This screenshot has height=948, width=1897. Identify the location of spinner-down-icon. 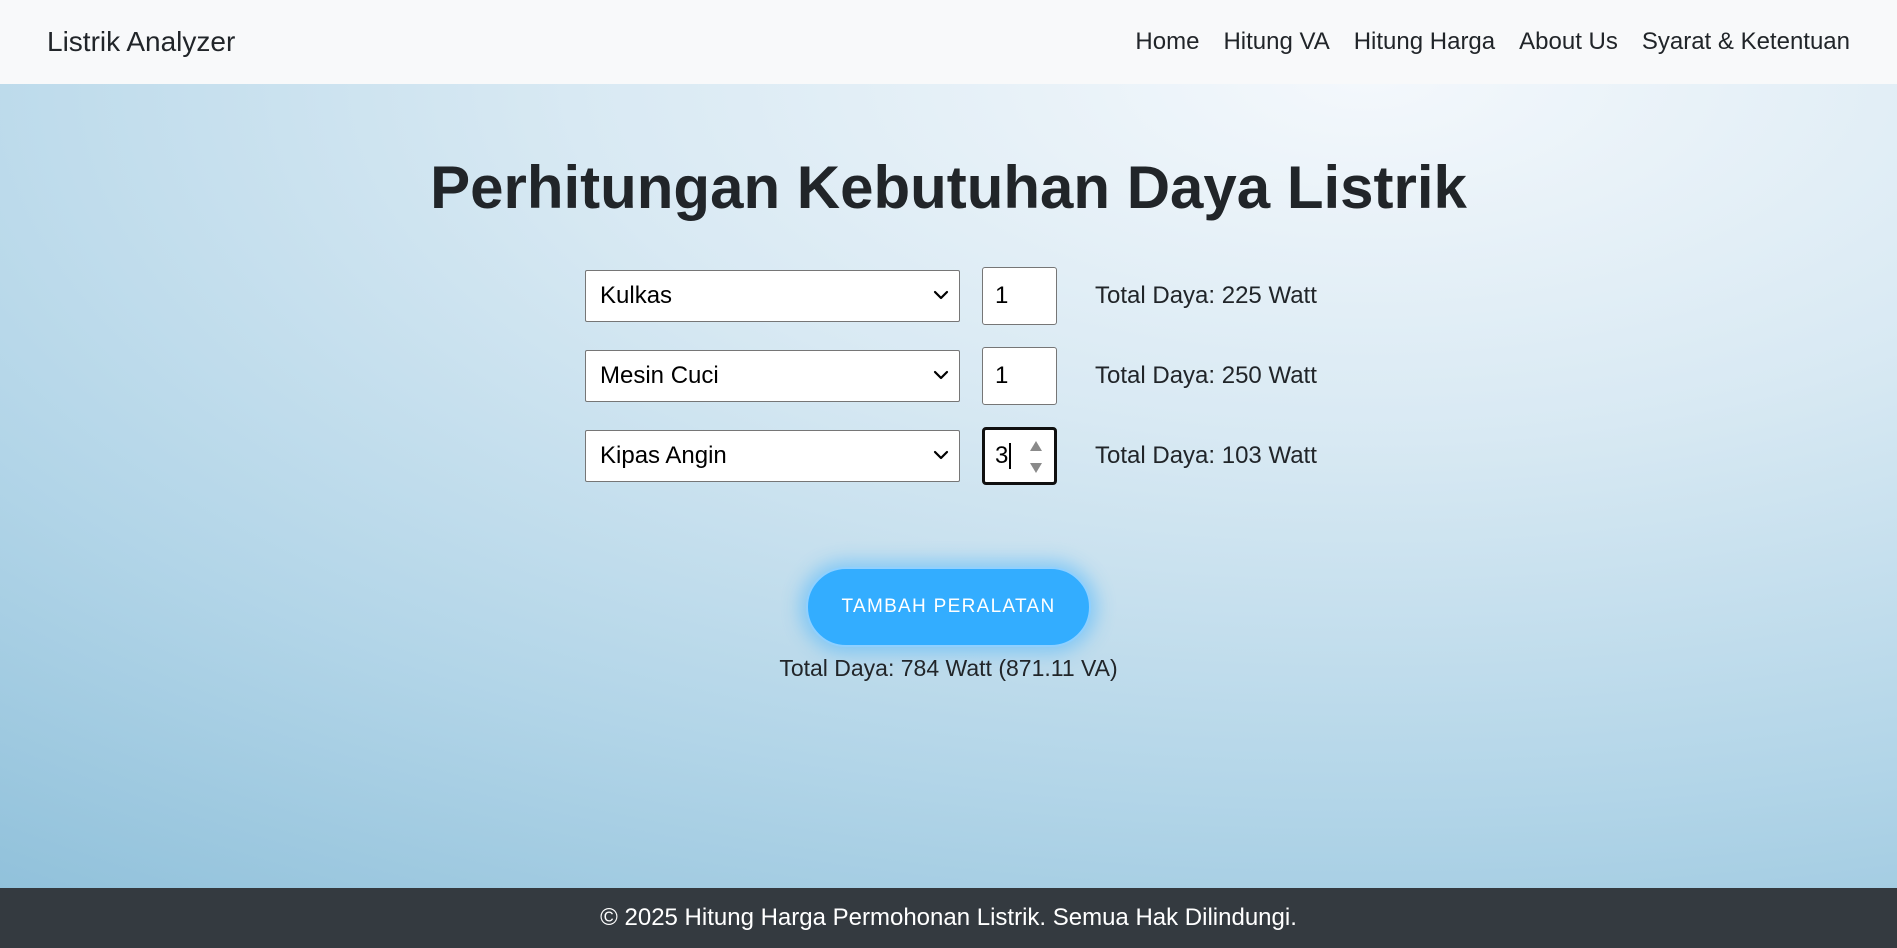
(1036, 468).